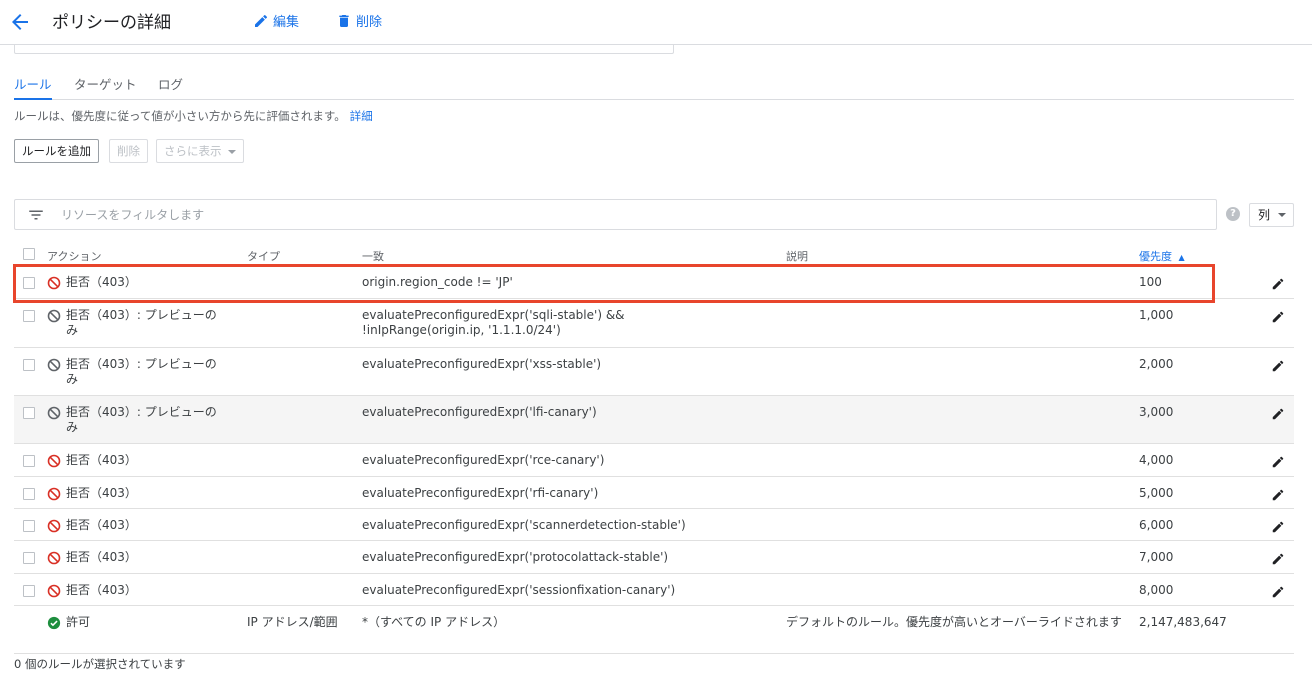 This screenshot has height=682, width=1312. What do you see at coordinates (654, 282) in the screenshot?
I see `table-row: 拒否（403） origin.region_code != 'JP' 100` at bounding box center [654, 282].